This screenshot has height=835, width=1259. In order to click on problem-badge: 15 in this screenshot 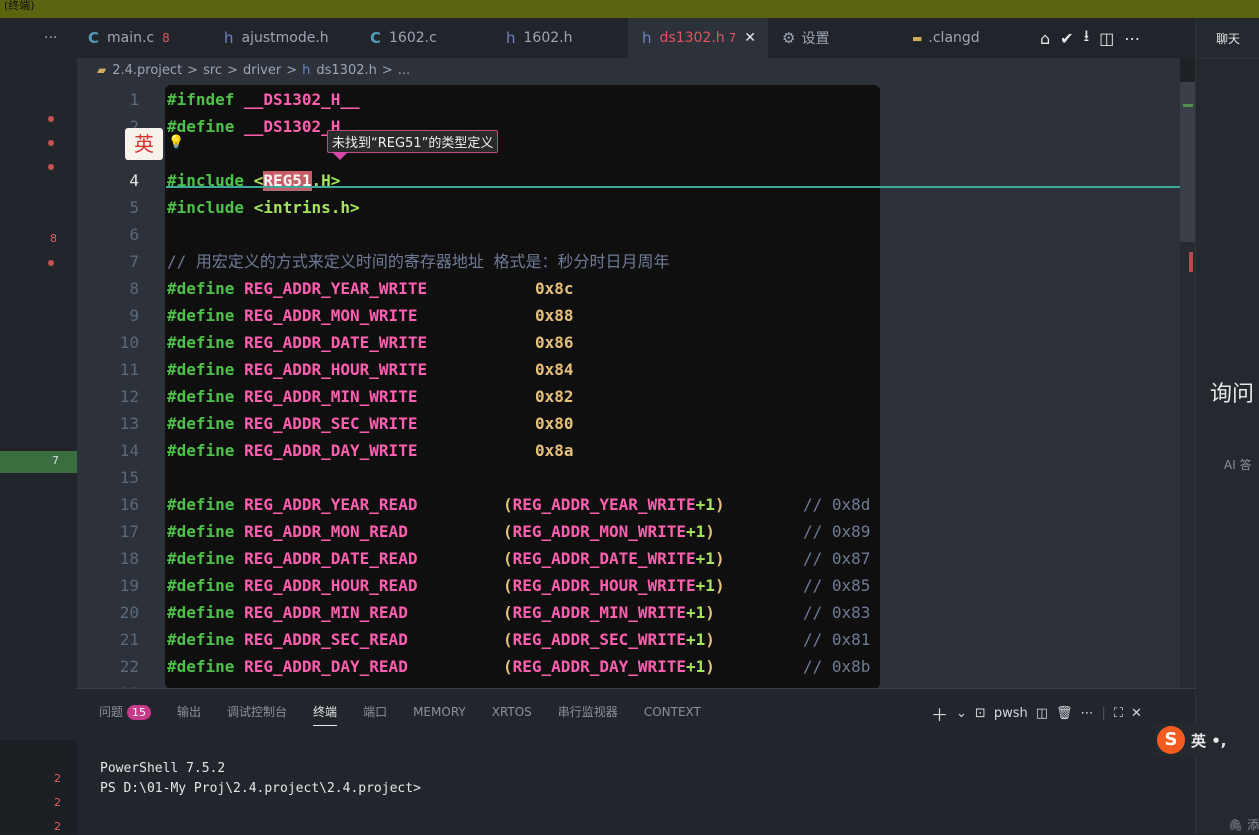, I will do `click(139, 712)`.